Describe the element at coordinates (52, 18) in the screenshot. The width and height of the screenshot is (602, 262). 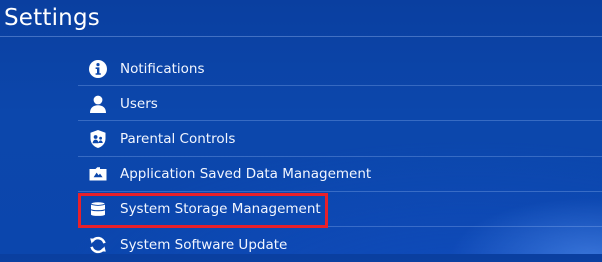
I see `page-title: Settings` at that location.